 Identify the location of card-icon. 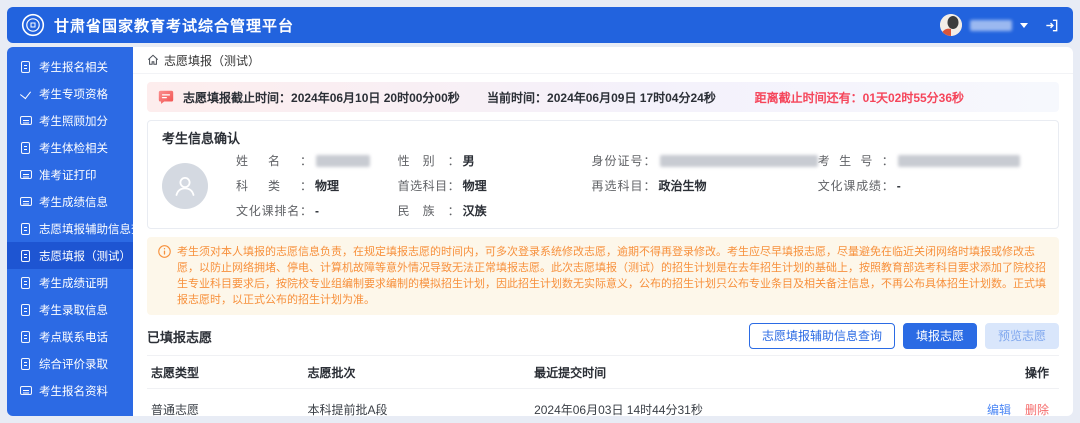
(26, 121).